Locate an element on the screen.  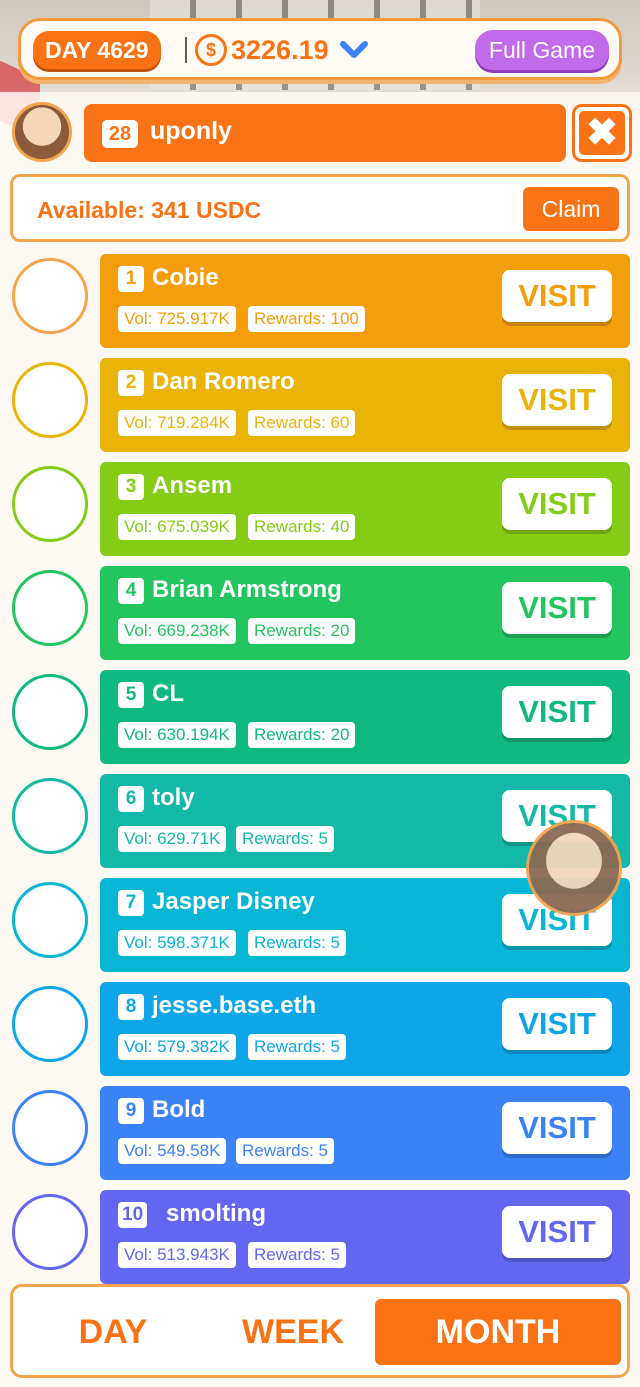
top-hud: DAY 4629 $ 3226.19 Full Game is located at coordinates (320, 49).